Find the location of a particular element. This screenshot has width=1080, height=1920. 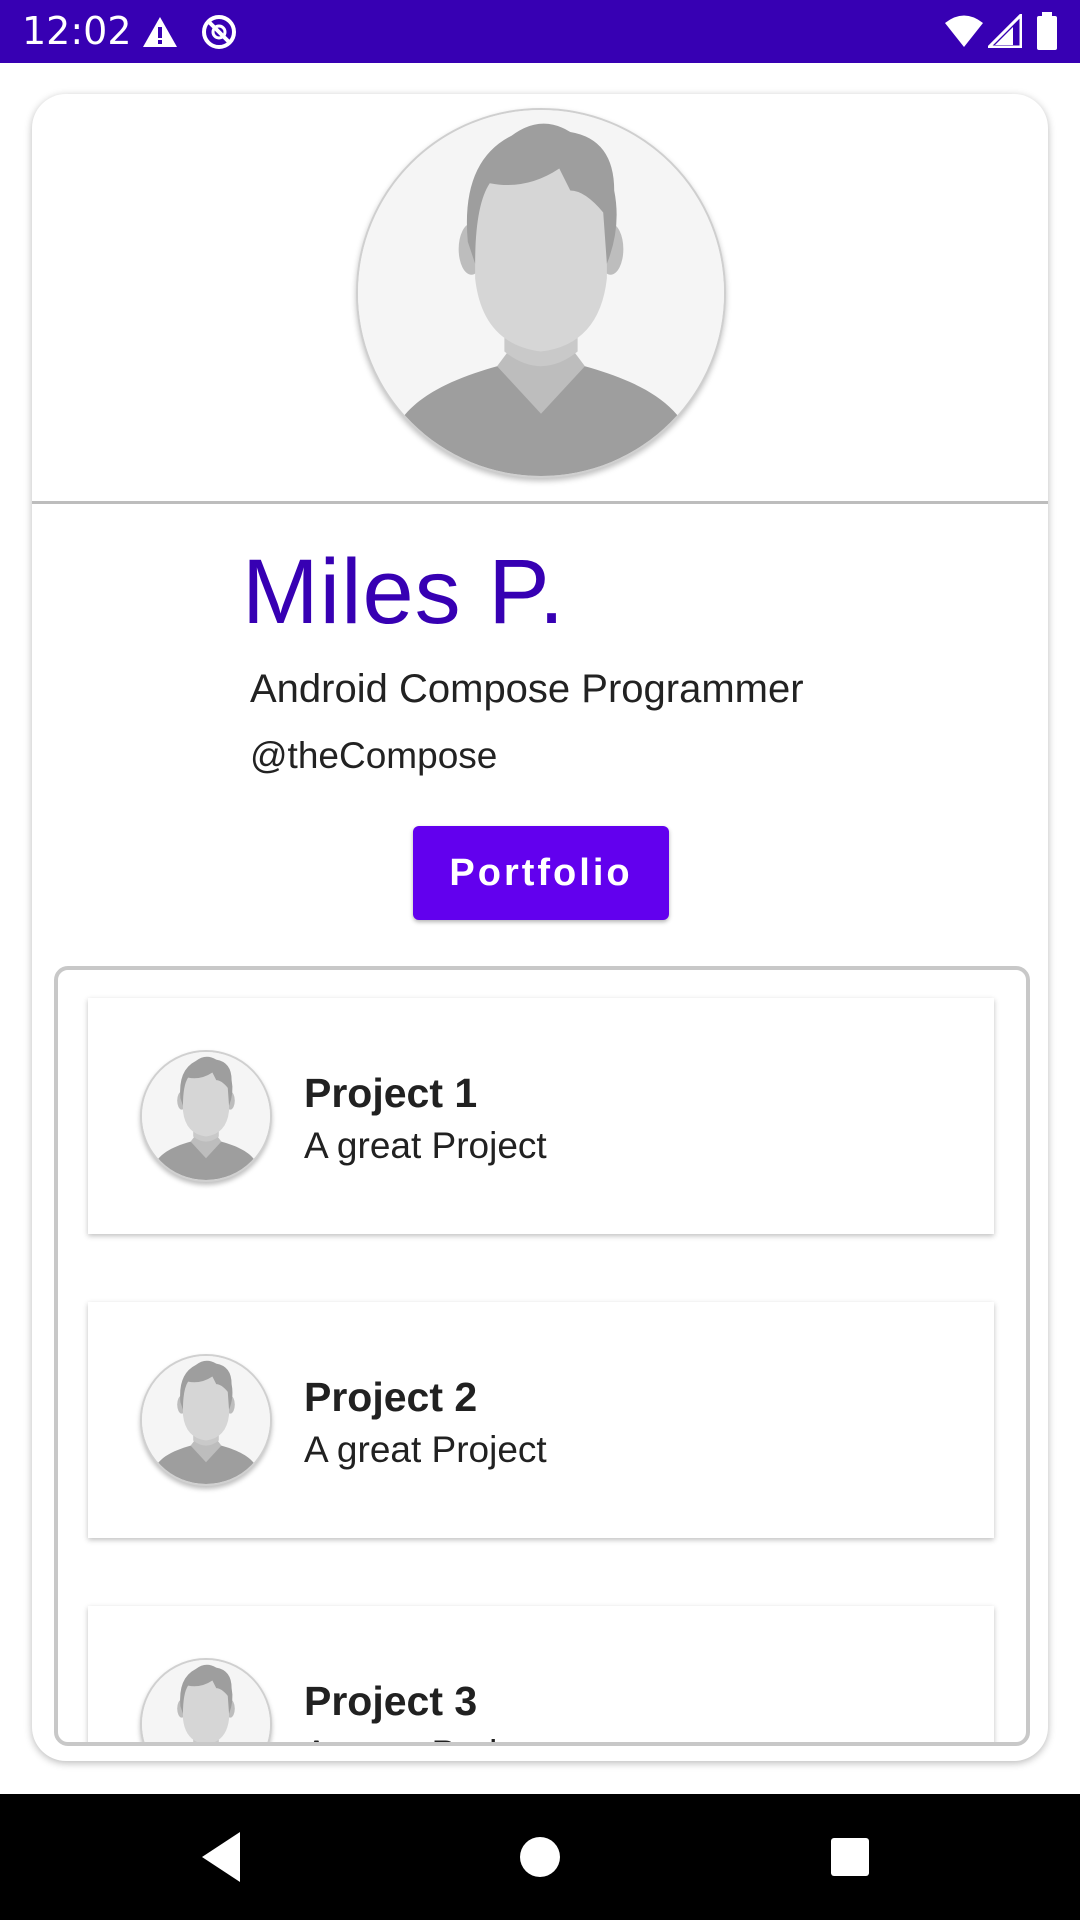

project-item: Project 1 A great Project is located at coordinates (541, 1116).